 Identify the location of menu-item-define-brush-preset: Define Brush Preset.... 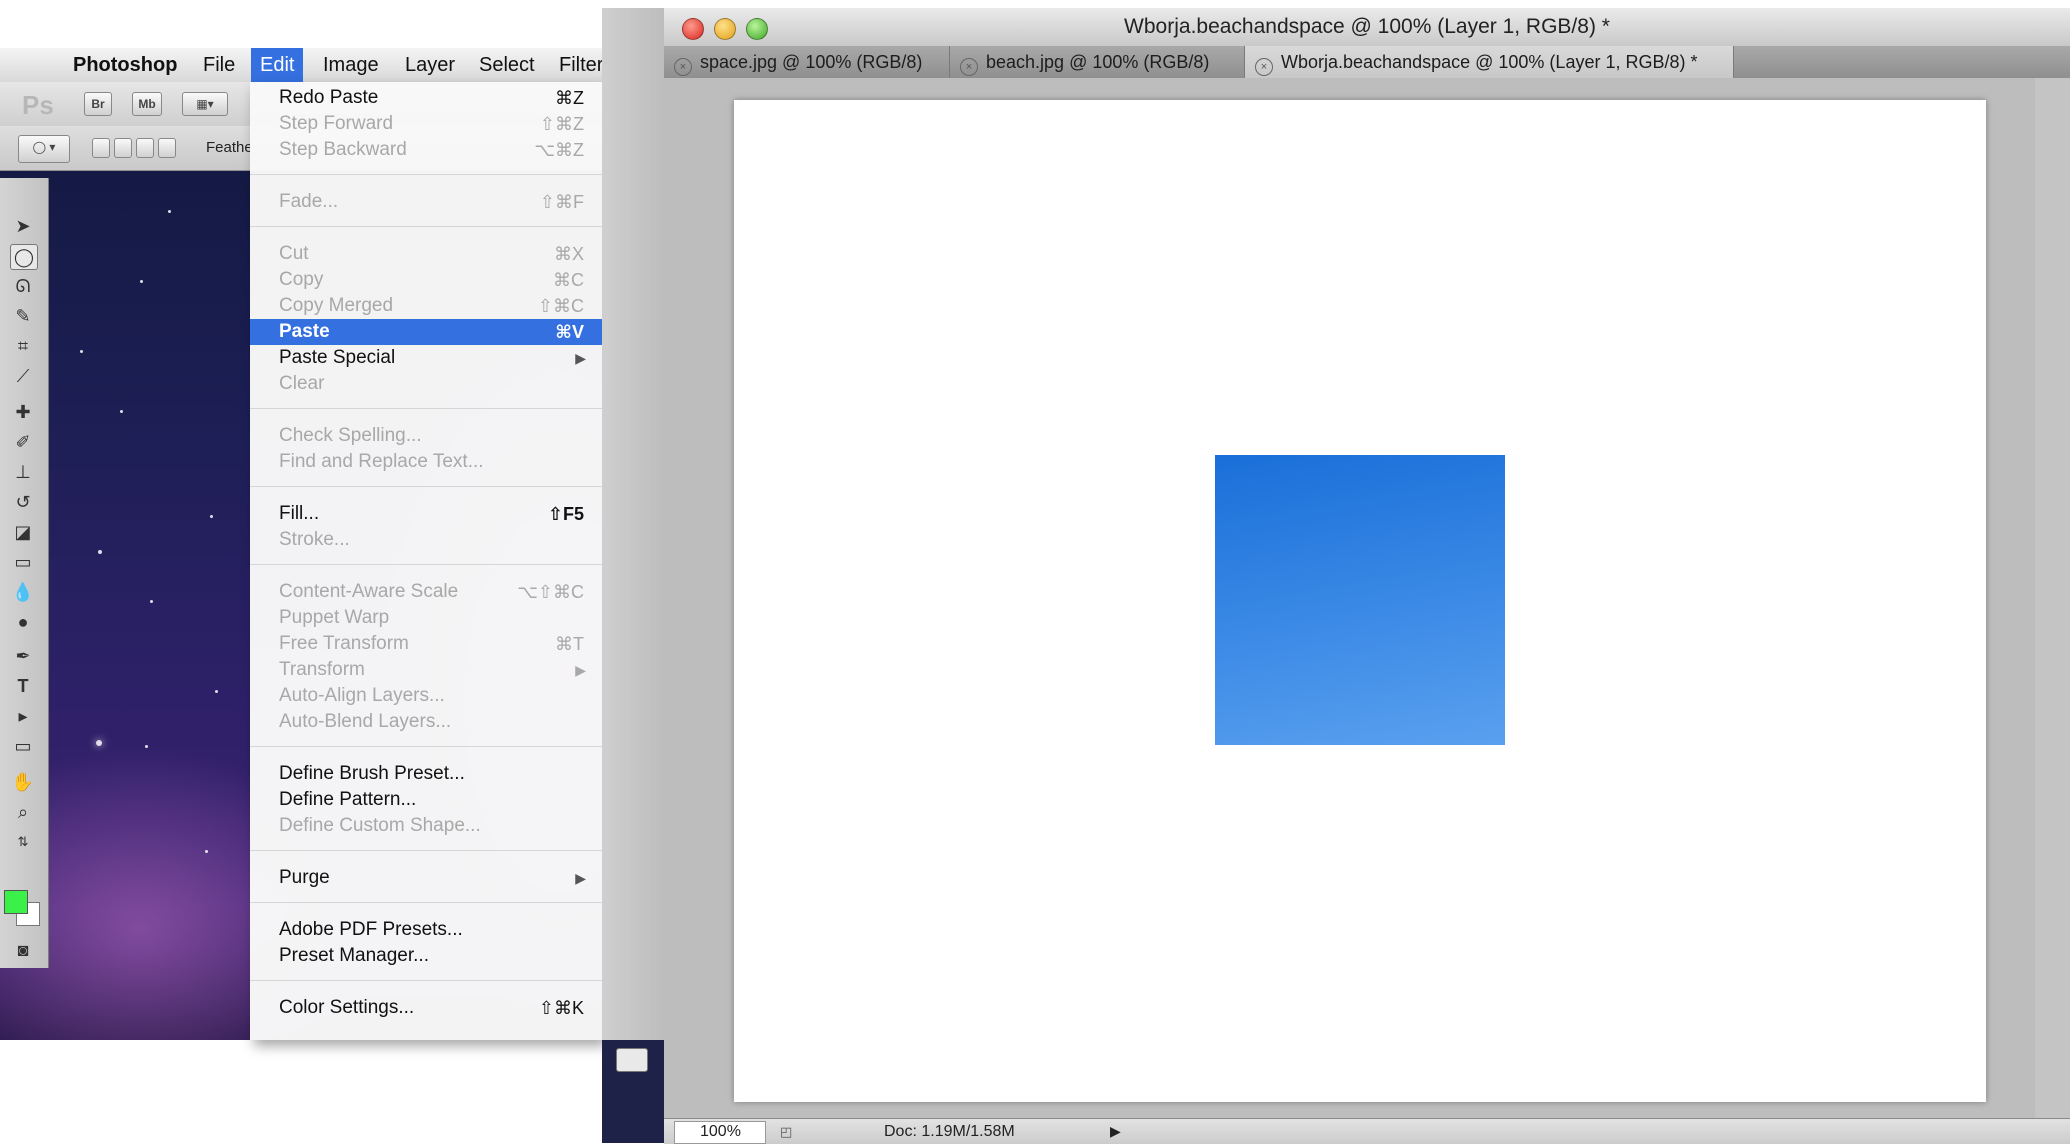
(426, 774).